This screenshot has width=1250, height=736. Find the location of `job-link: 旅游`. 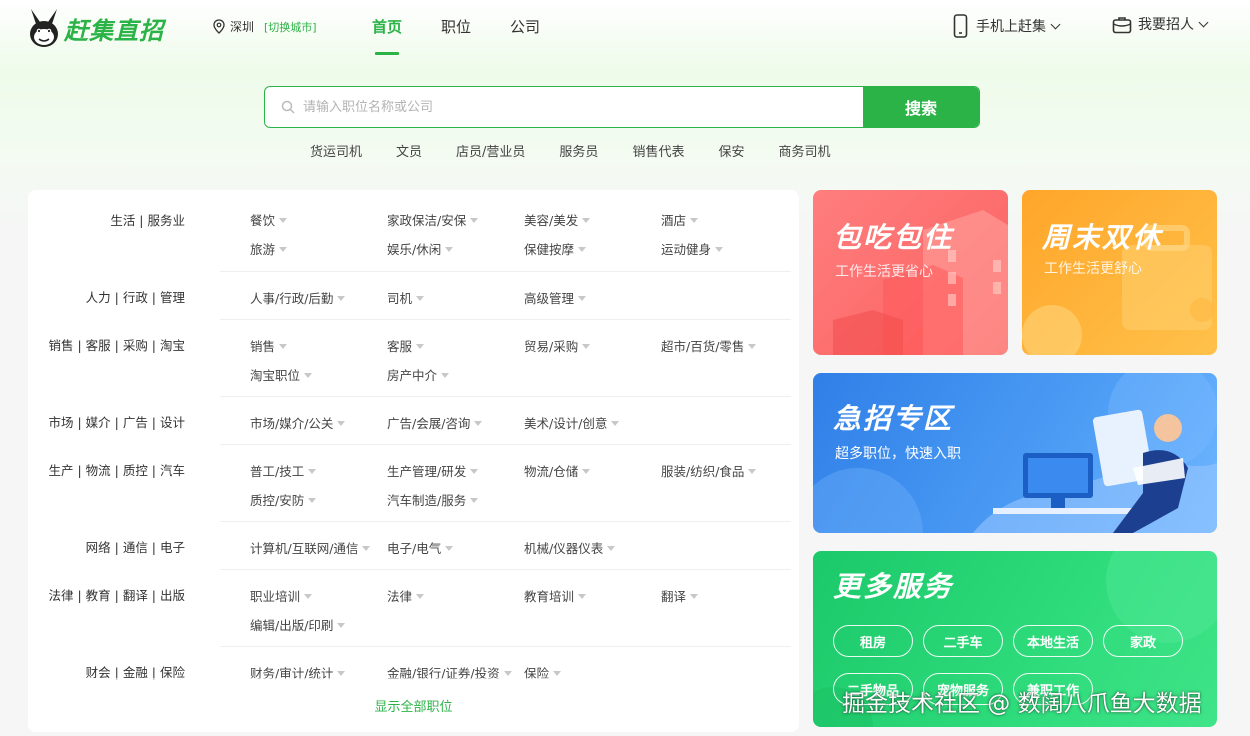

job-link: 旅游 is located at coordinates (269, 248).